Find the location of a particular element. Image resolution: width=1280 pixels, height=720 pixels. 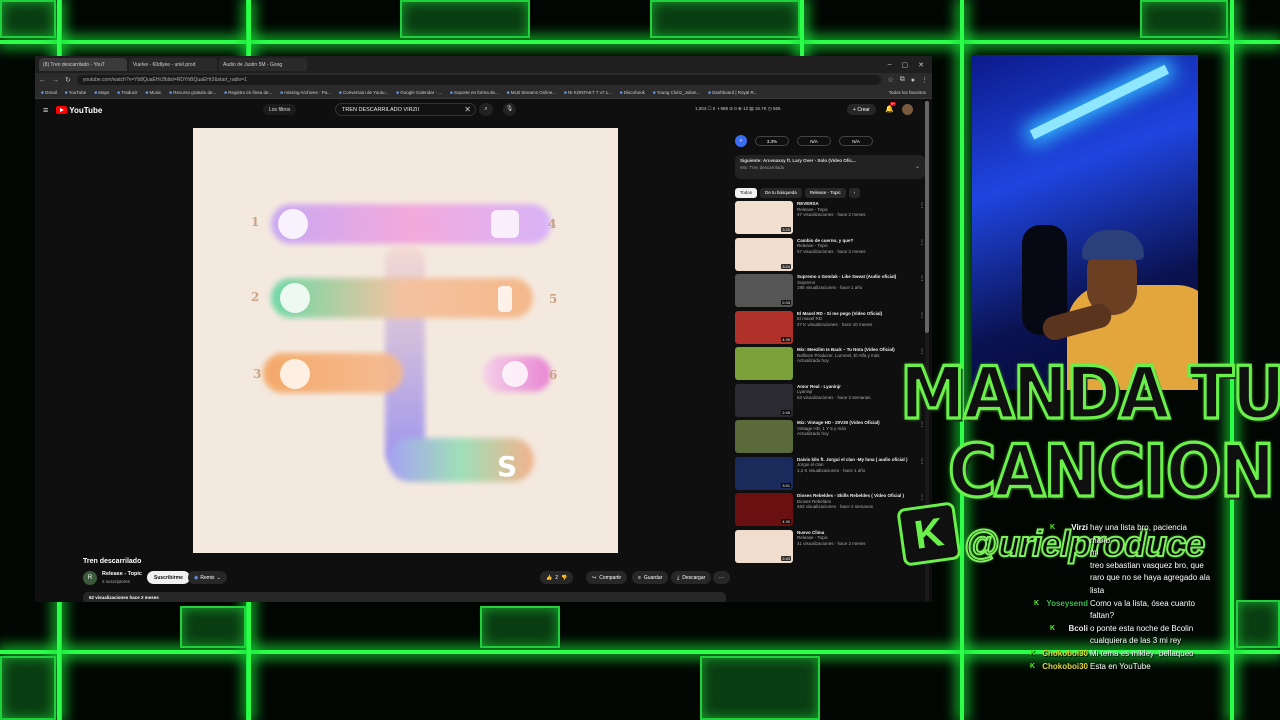

chip-all: Todos is located at coordinates (746, 193).